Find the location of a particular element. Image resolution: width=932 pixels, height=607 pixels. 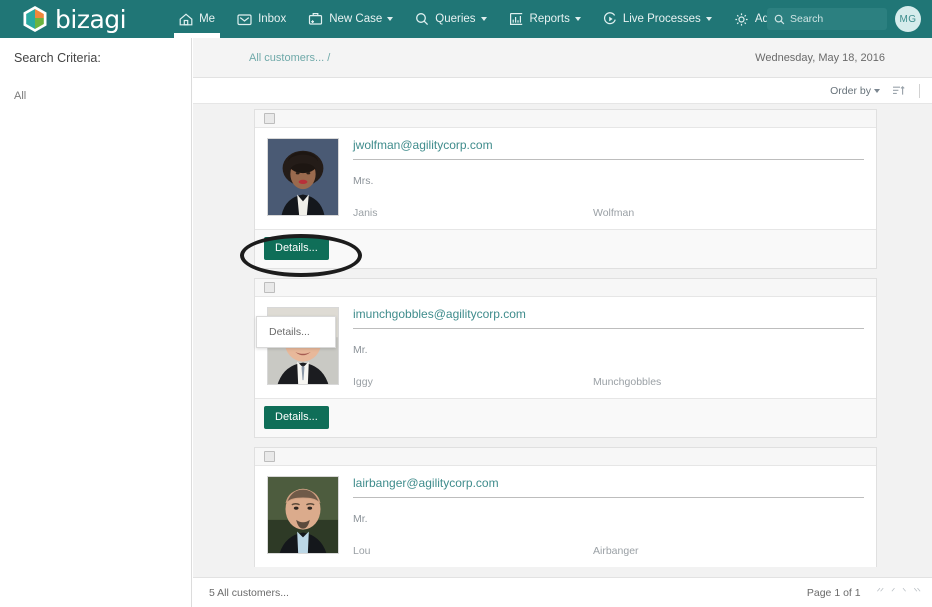

customer-email: imunchgobbles@agilitycorp.com is located at coordinates (608, 318).